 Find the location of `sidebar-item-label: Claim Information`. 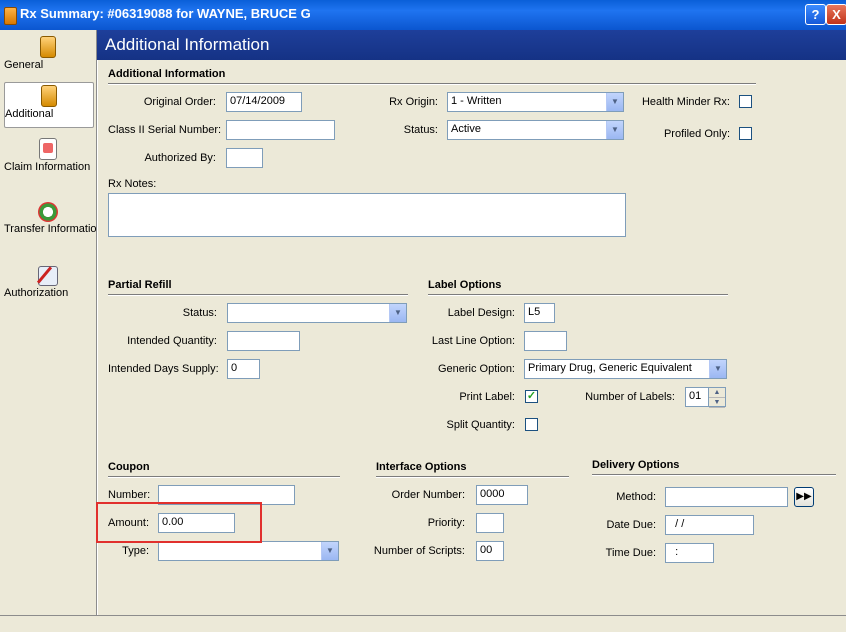

sidebar-item-label: Claim Information is located at coordinates (47, 167).